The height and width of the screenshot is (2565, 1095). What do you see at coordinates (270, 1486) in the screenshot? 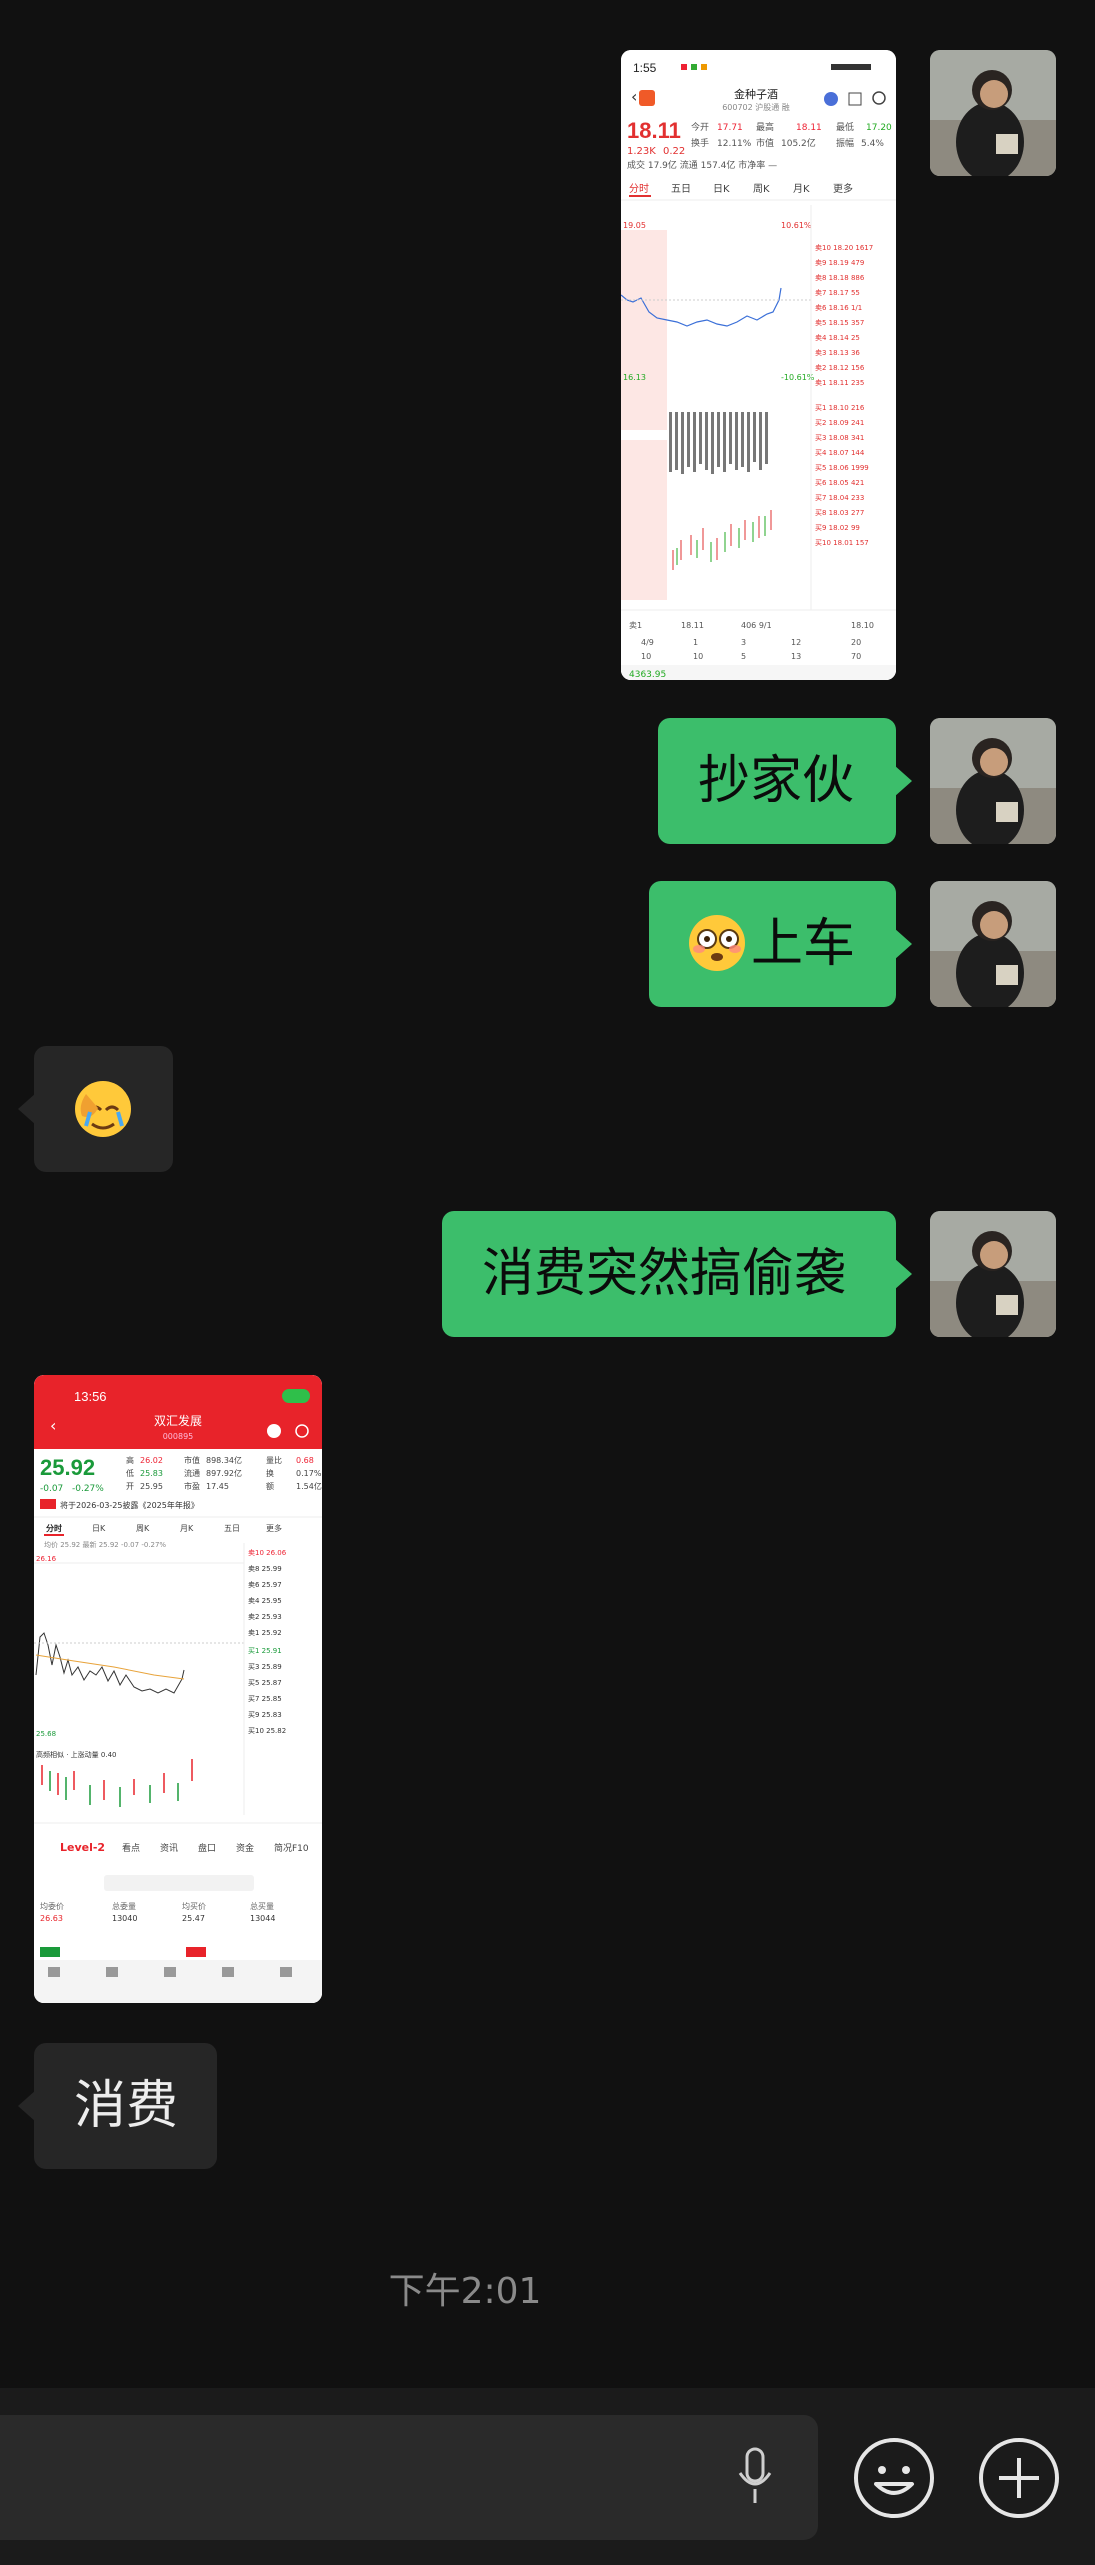
I see `svg-text: 额` at bounding box center [270, 1486].